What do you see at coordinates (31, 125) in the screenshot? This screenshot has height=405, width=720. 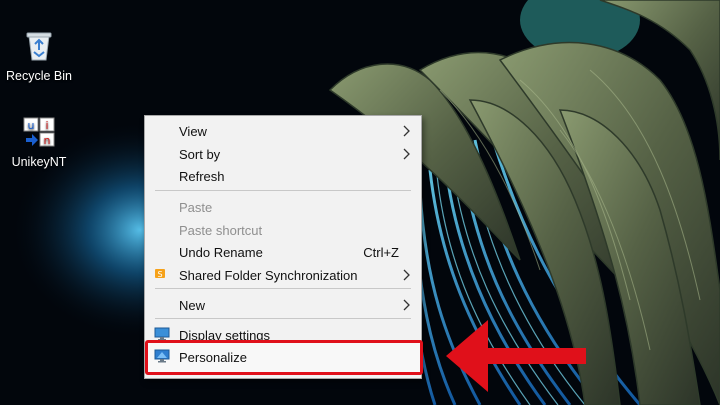 I see `svg-text: u` at bounding box center [31, 125].